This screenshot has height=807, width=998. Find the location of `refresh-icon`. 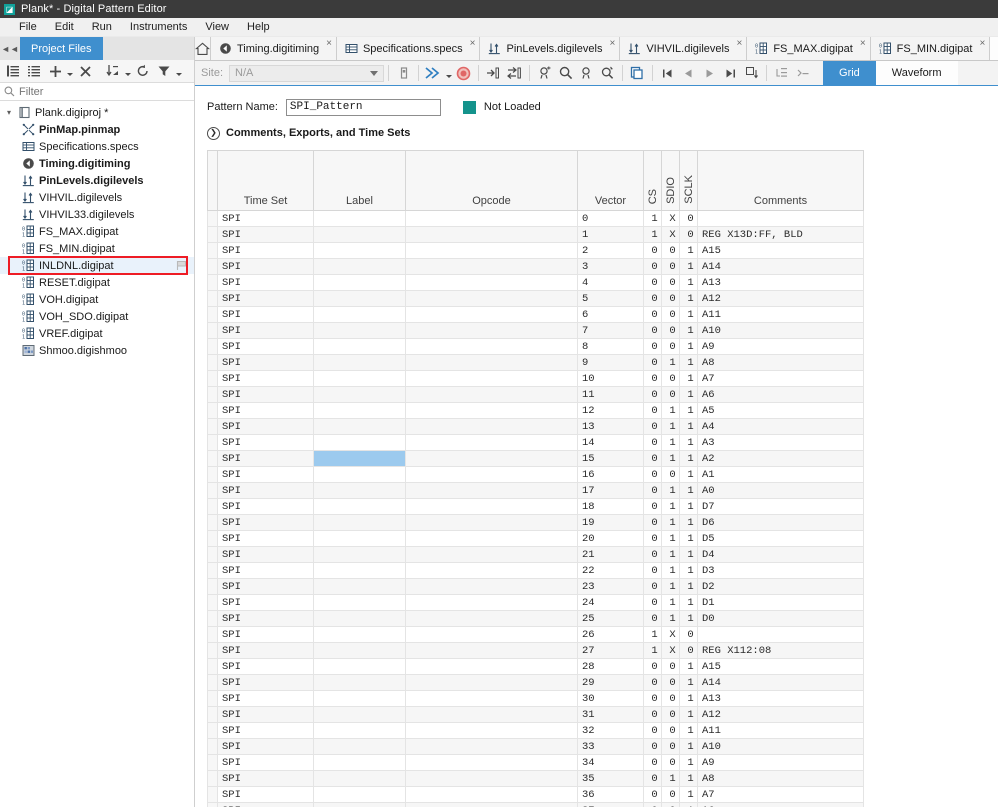

refresh-icon is located at coordinates (143, 71).